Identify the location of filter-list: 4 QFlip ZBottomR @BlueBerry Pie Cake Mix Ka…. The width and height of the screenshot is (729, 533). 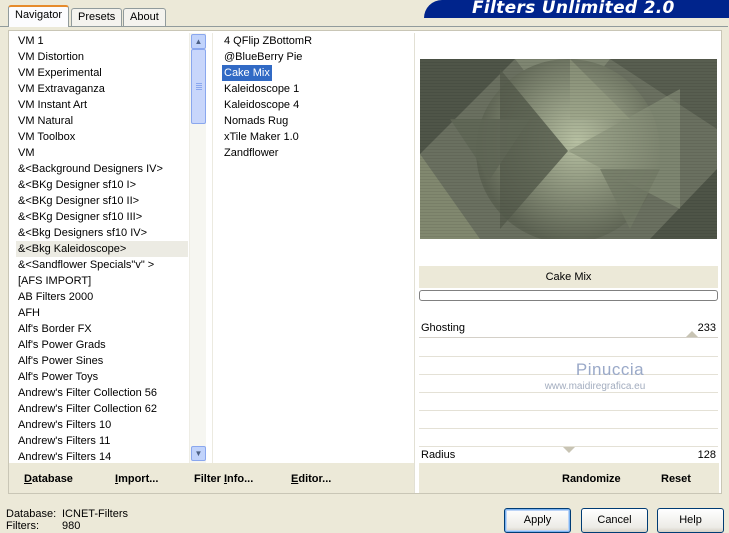
(312, 97).